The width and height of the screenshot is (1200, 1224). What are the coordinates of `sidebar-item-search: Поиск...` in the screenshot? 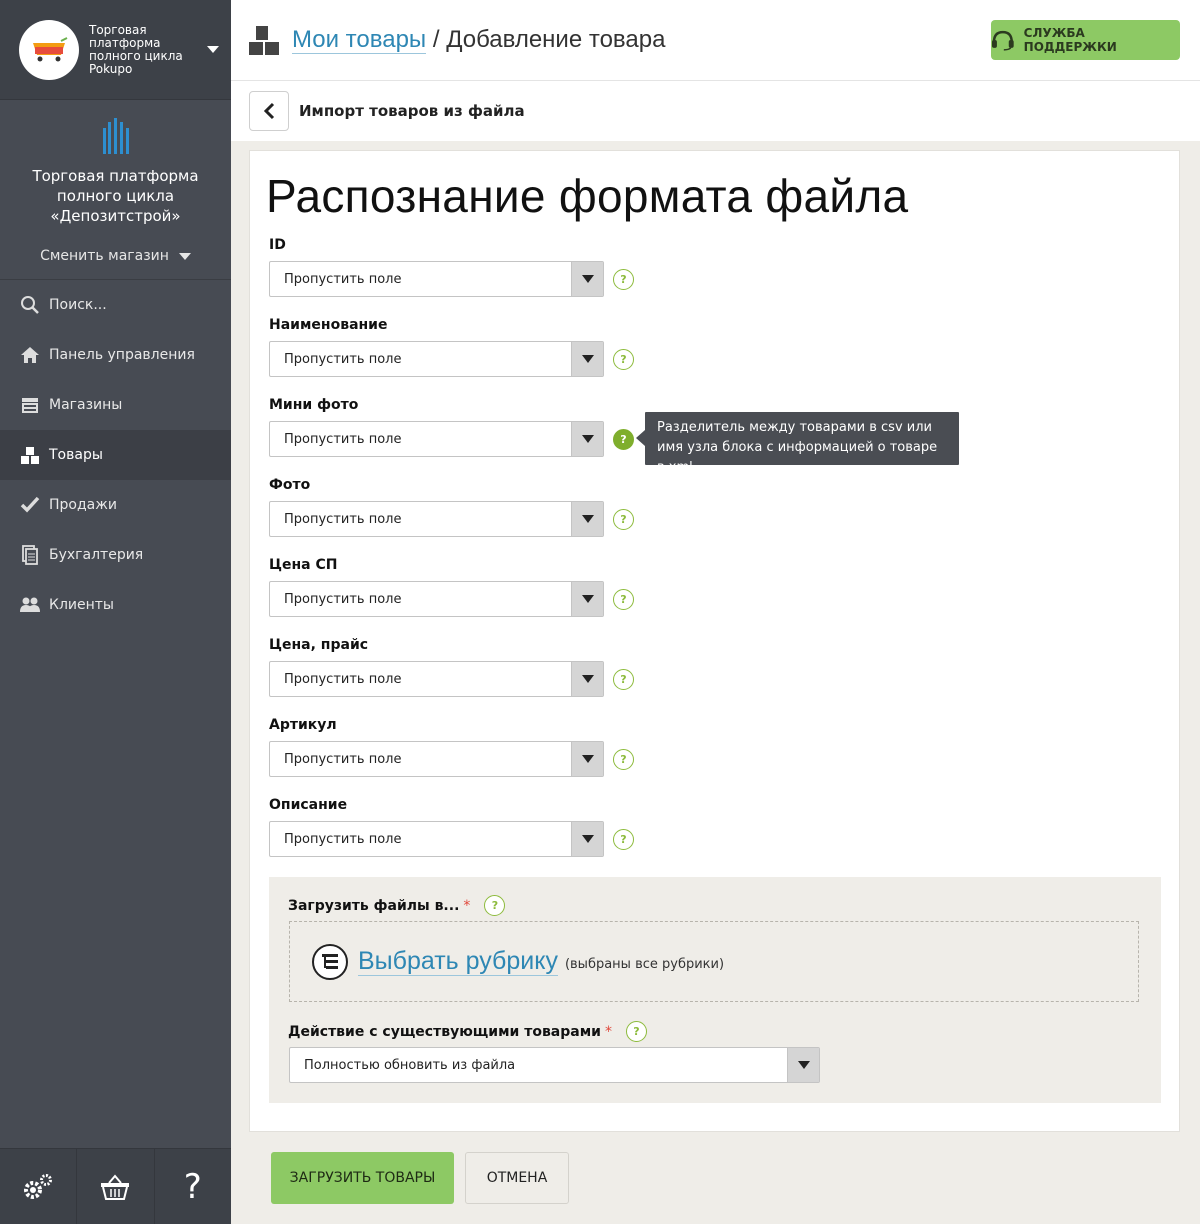 It's located at (115, 305).